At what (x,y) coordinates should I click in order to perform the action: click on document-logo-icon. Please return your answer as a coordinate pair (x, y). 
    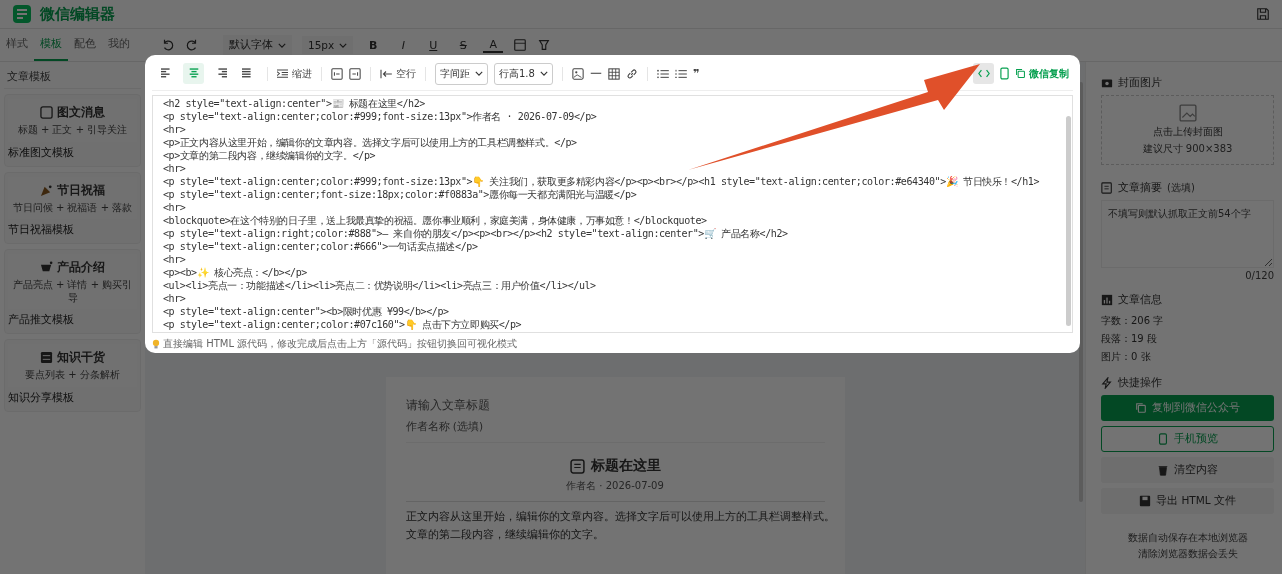
    Looking at the image, I should click on (22, 14).